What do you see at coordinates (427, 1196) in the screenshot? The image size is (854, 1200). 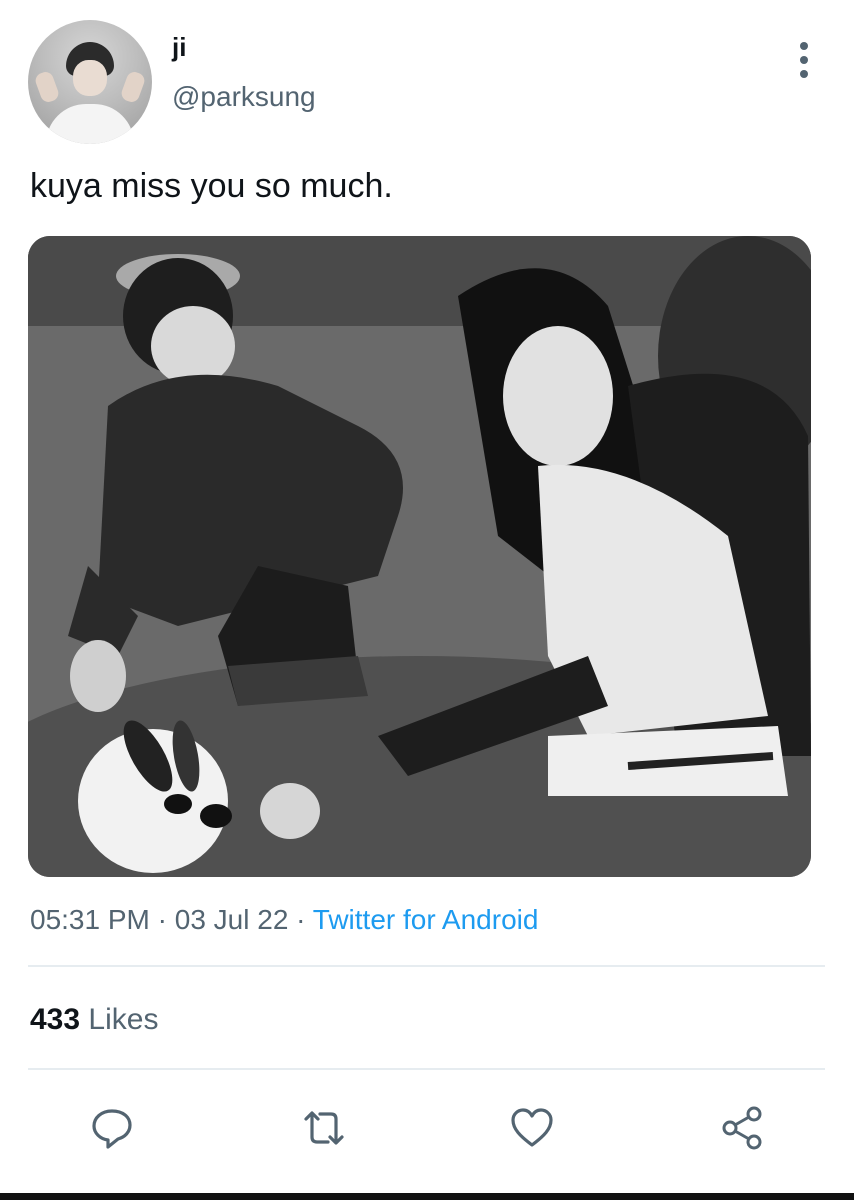 I see `bottom-edge` at bounding box center [427, 1196].